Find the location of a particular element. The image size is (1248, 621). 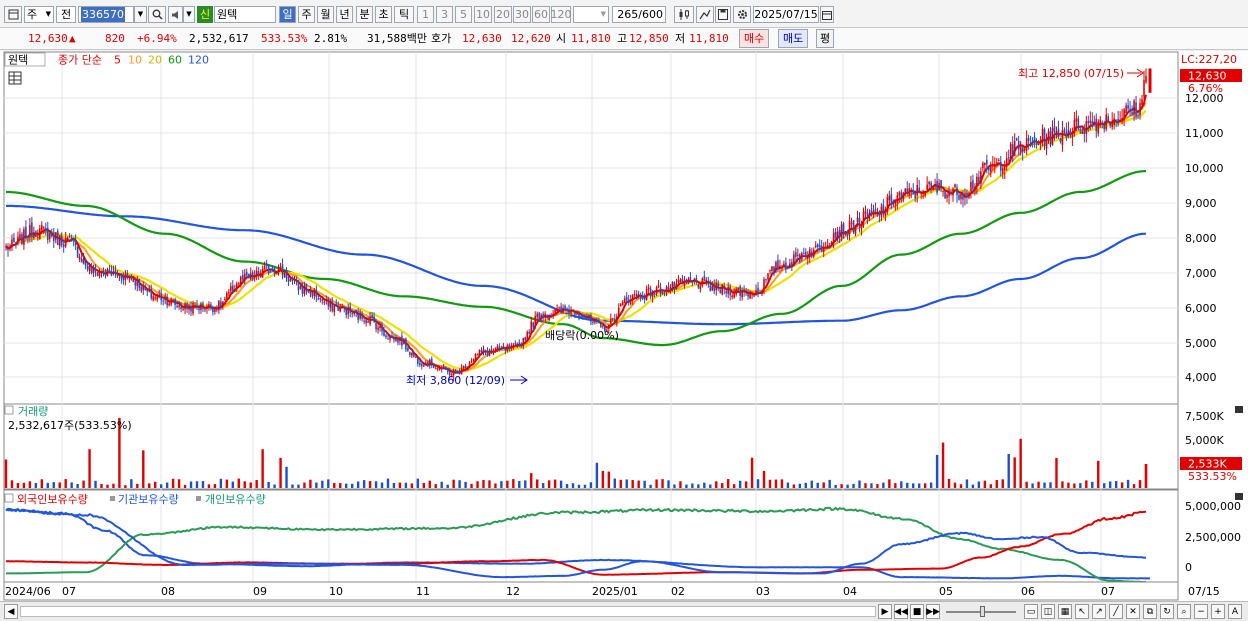

pin-button: 평 is located at coordinates (825, 38).